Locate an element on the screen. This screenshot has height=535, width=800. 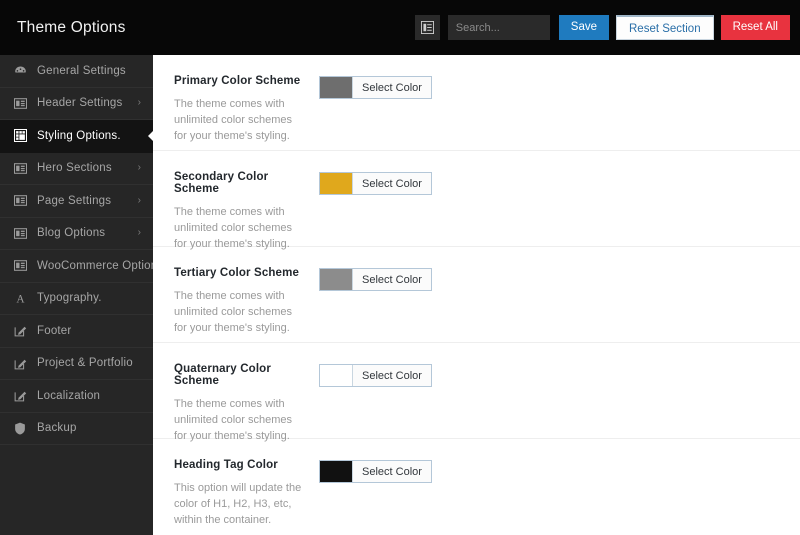
sidebar-item-page-settings: Page Settings › is located at coordinates (76, 201).